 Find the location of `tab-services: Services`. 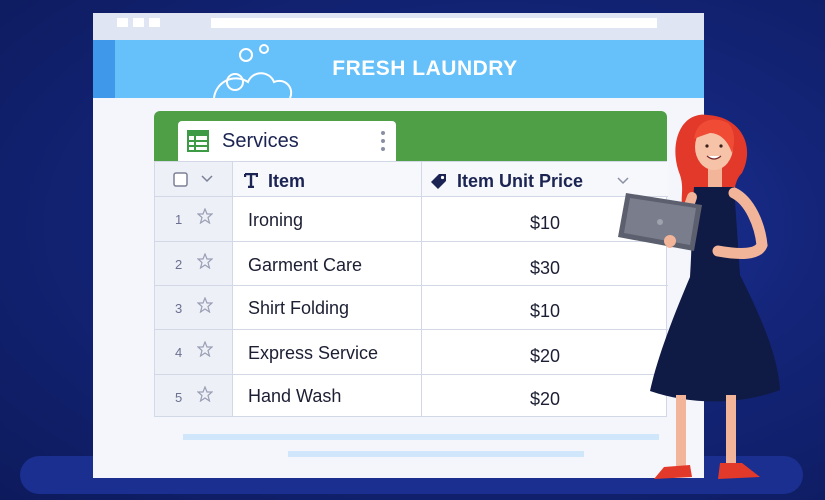

tab-services: Services is located at coordinates (287, 141).